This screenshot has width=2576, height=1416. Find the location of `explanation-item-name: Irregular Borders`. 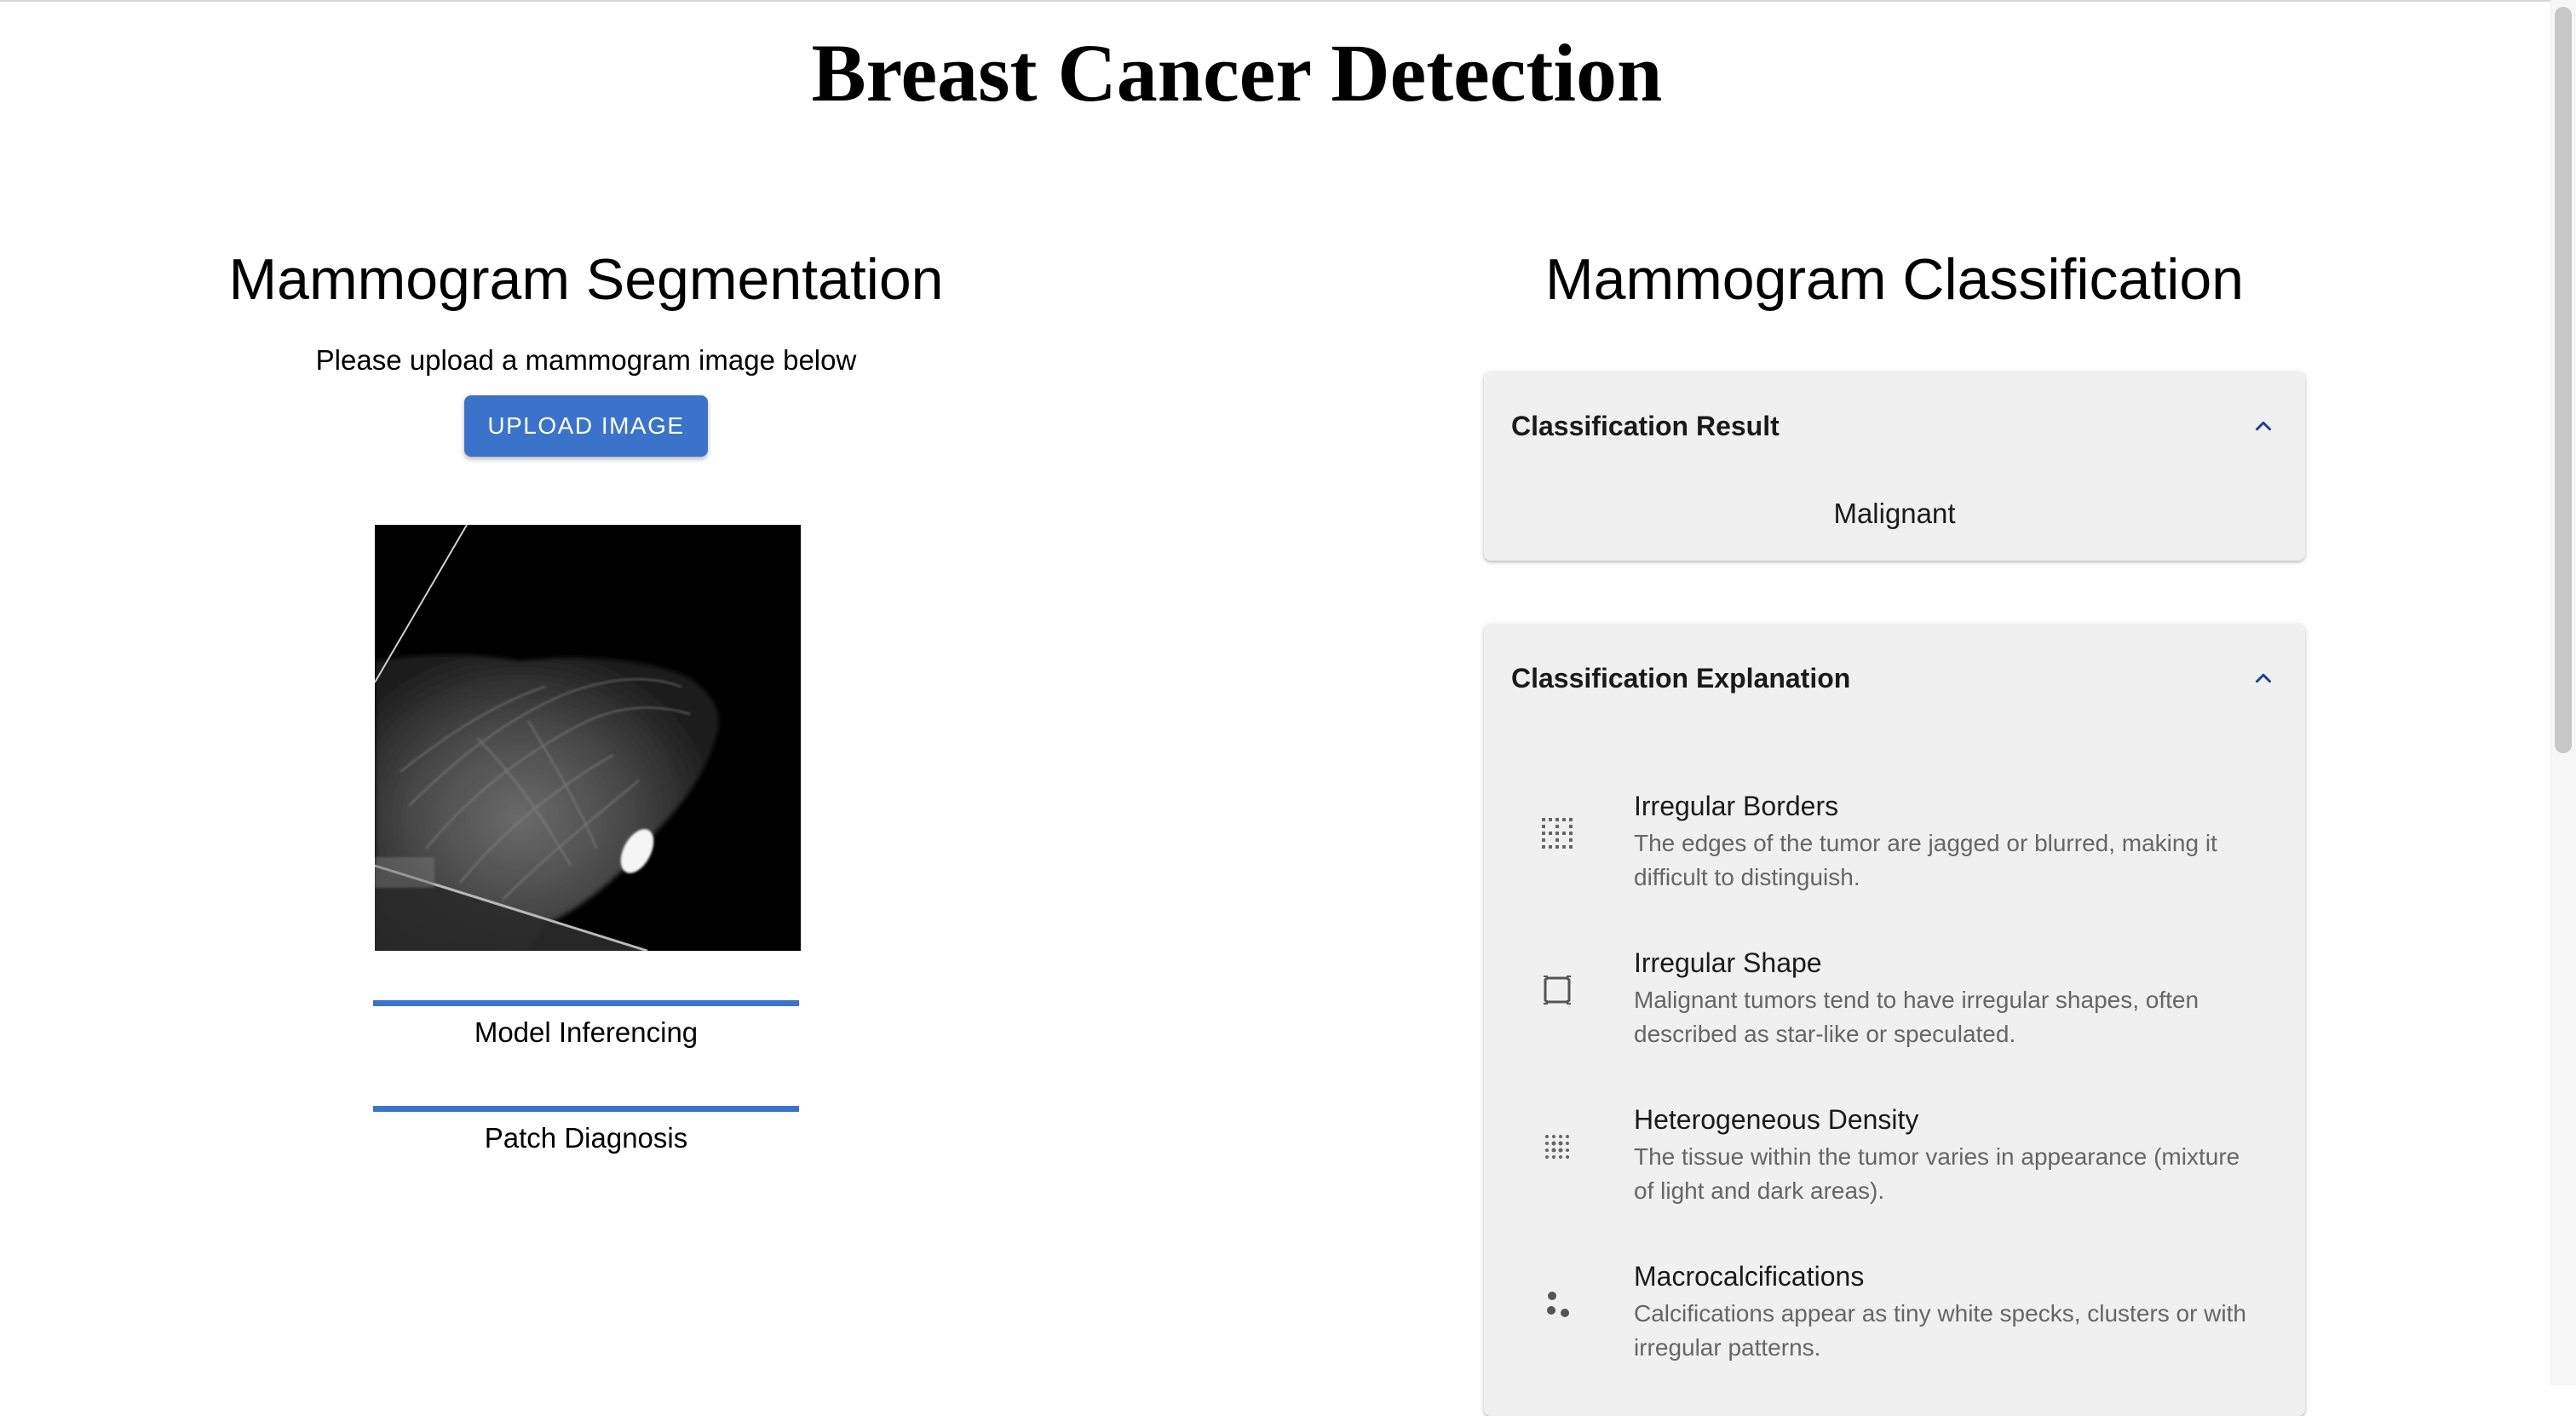

explanation-item-name: Irregular Borders is located at coordinates (1737, 806).